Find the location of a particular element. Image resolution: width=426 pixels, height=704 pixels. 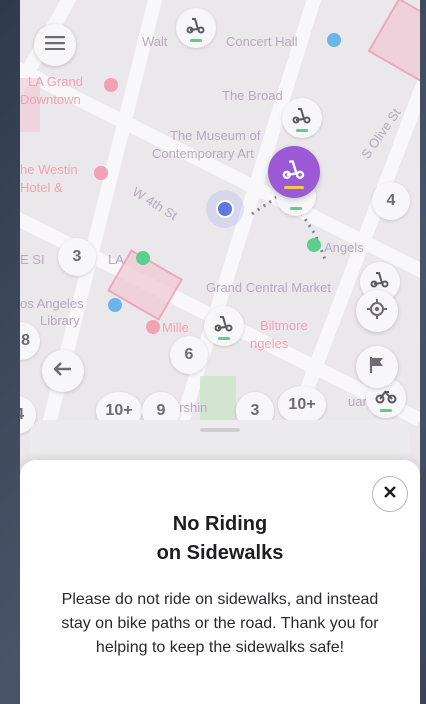

map-label-biltmore-line1: Biltmore is located at coordinates (284, 325).